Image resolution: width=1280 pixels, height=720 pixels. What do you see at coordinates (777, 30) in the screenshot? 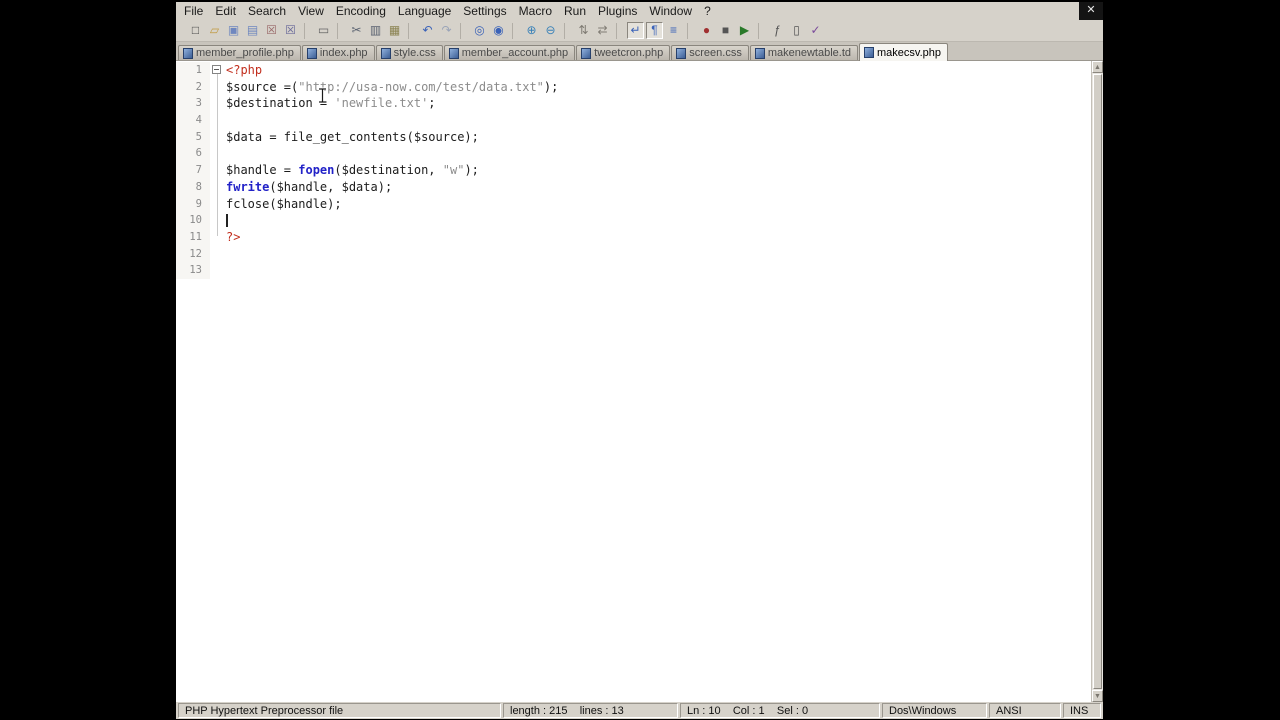
I see `function-list-icon: ƒ` at bounding box center [777, 30].